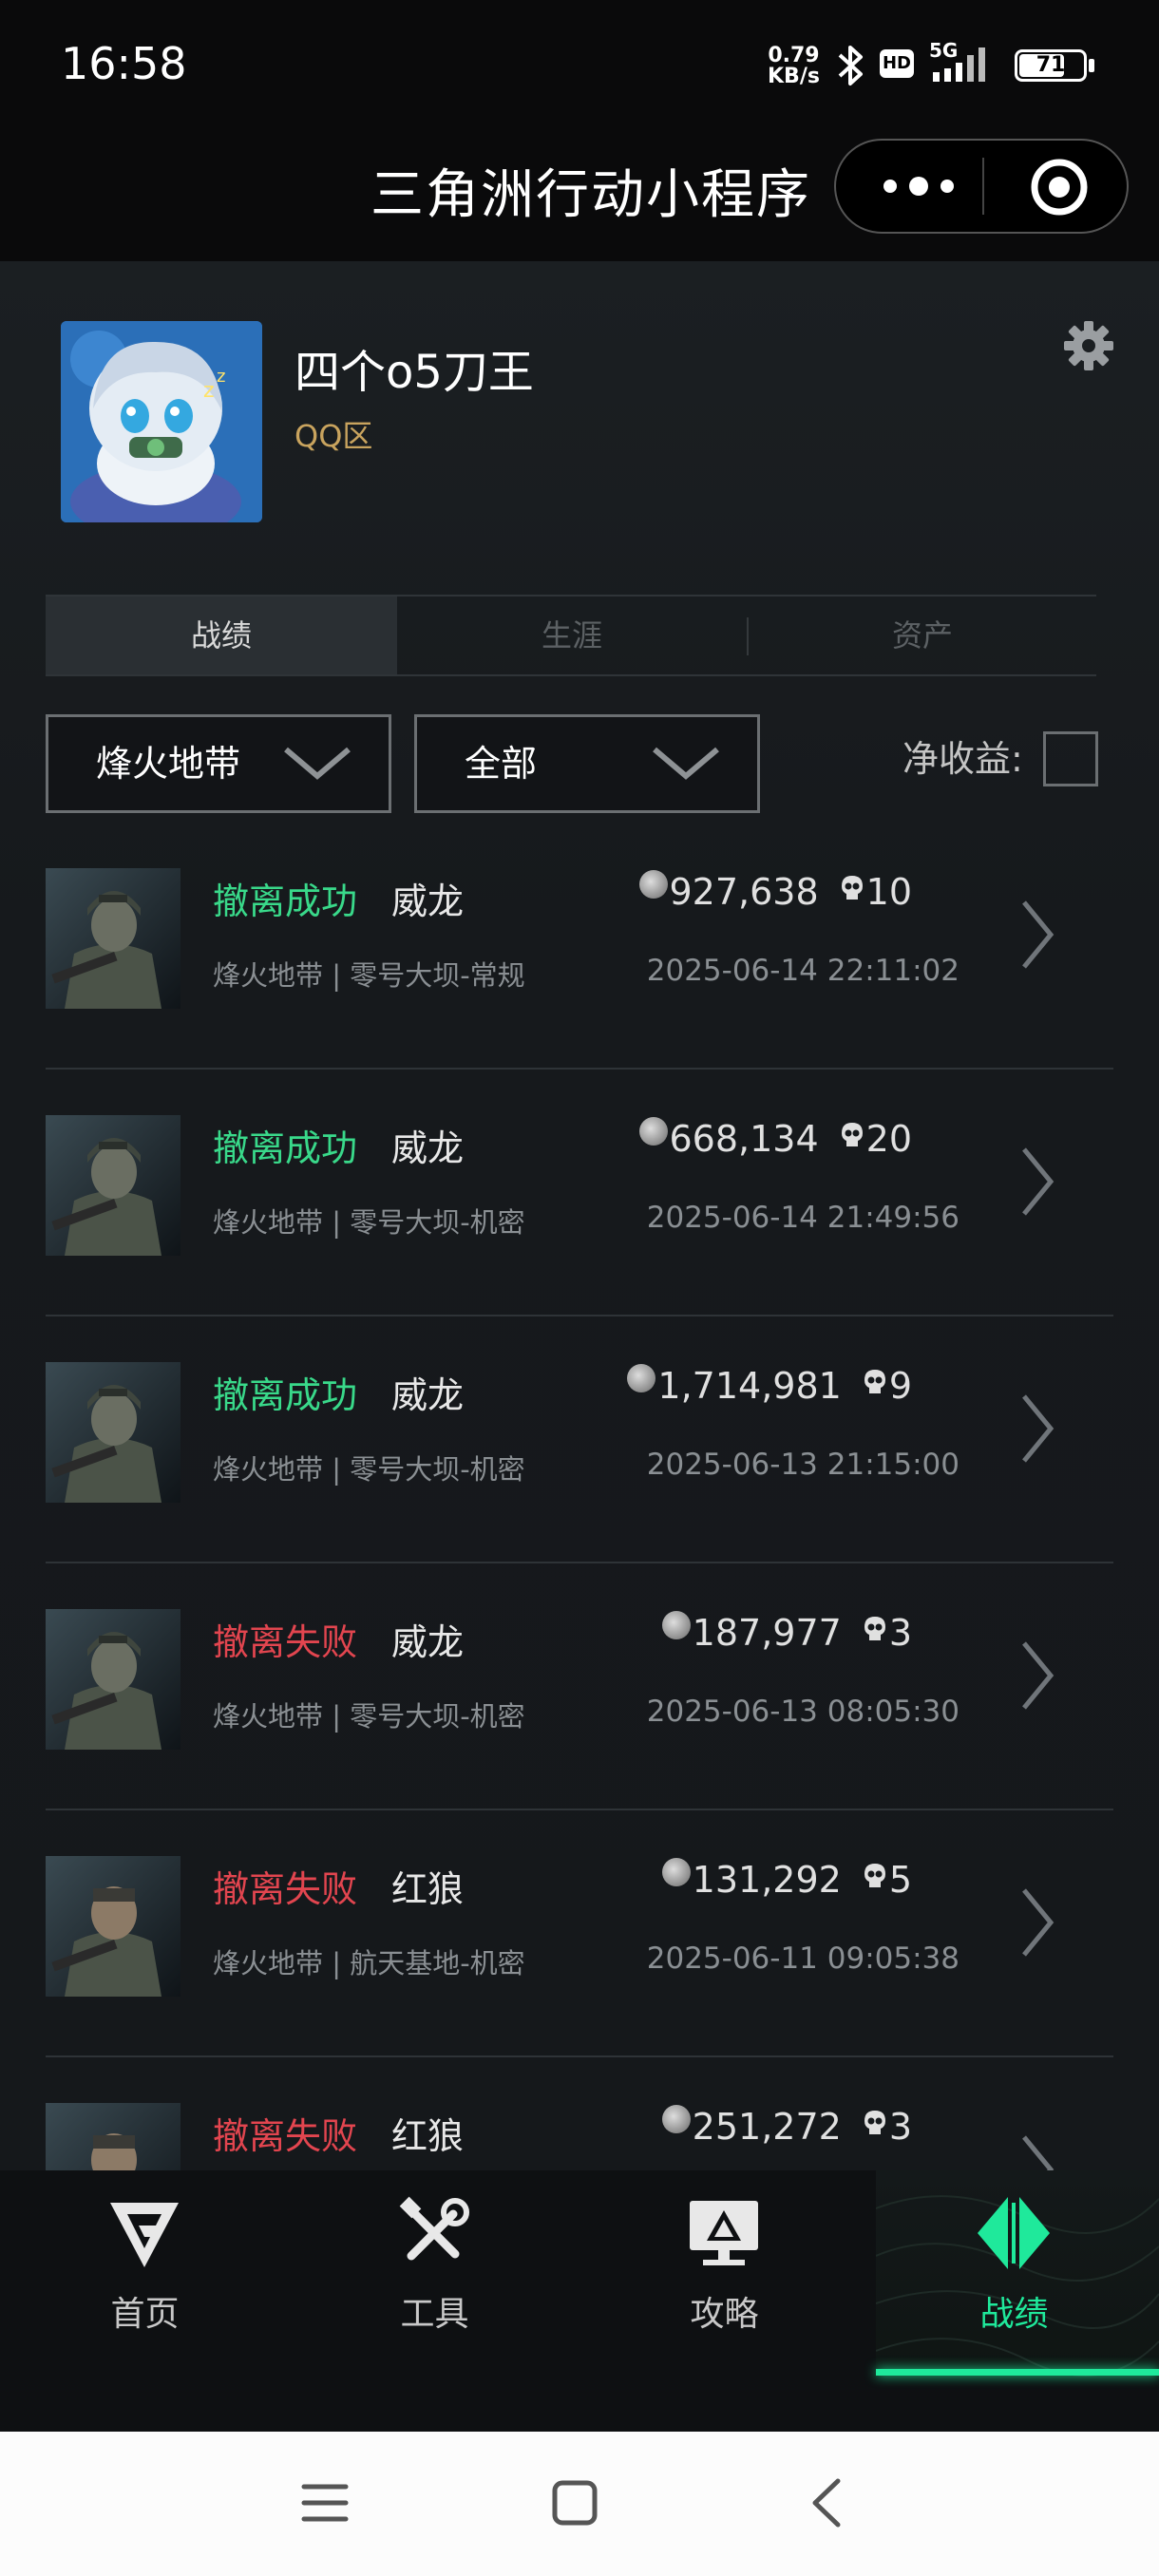  I want to click on scope-dropdown-value: 全部, so click(501, 764).